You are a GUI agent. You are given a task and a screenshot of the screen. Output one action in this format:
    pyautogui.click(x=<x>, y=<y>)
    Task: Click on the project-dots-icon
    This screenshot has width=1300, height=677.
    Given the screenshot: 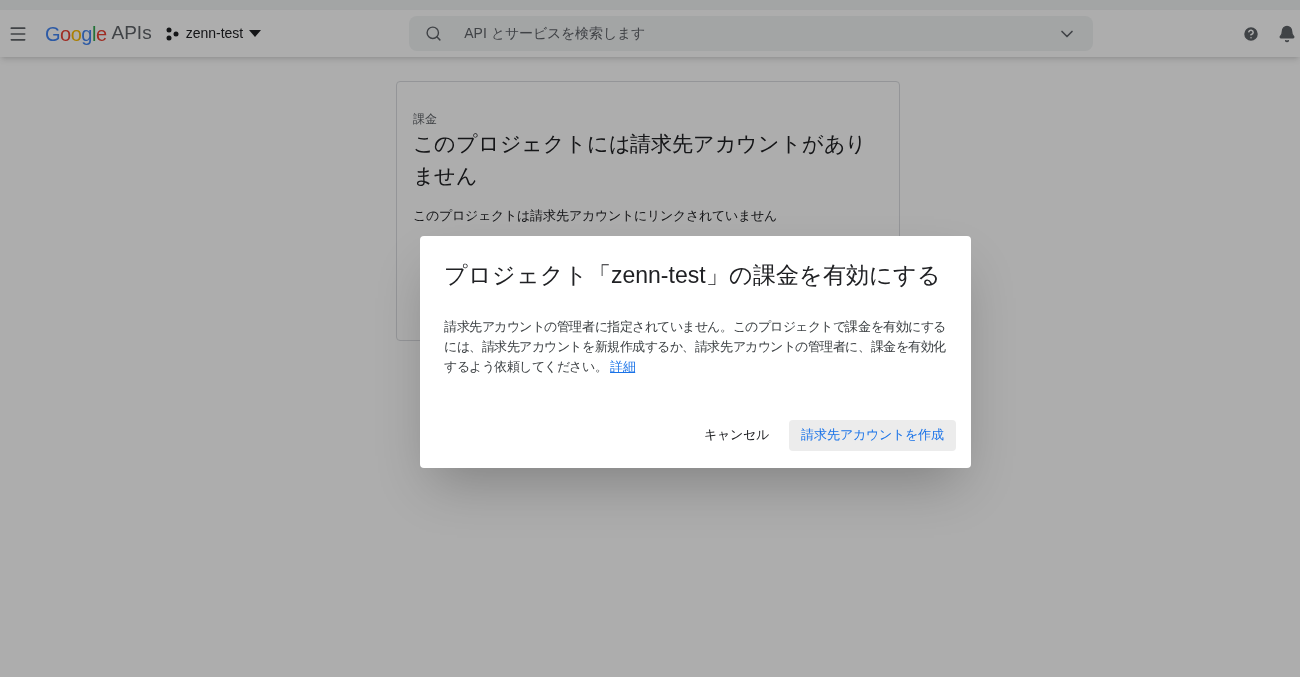 What is the action you would take?
    pyautogui.click(x=172, y=33)
    